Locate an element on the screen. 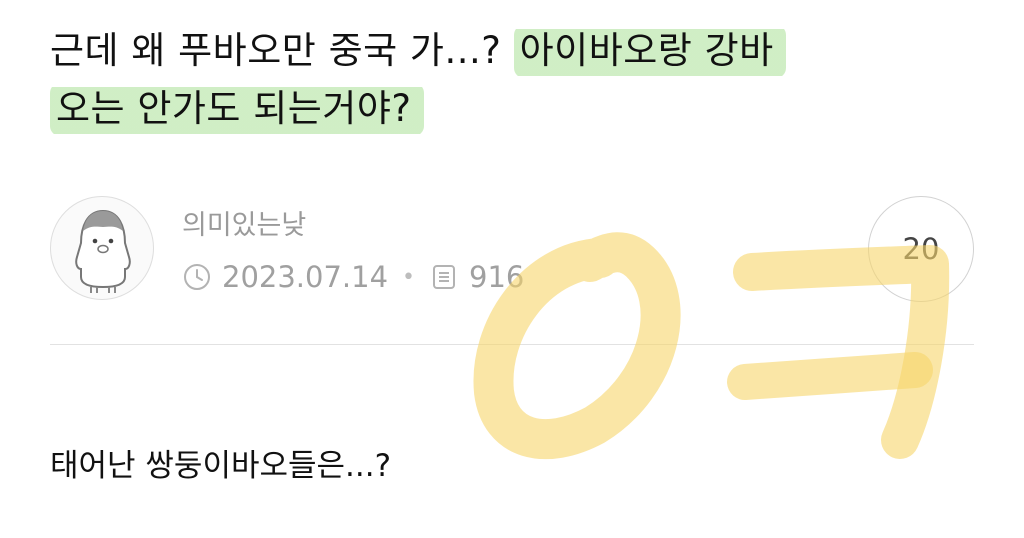 This screenshot has width=1024, height=538. comment-count-button: 20 is located at coordinates (921, 249).